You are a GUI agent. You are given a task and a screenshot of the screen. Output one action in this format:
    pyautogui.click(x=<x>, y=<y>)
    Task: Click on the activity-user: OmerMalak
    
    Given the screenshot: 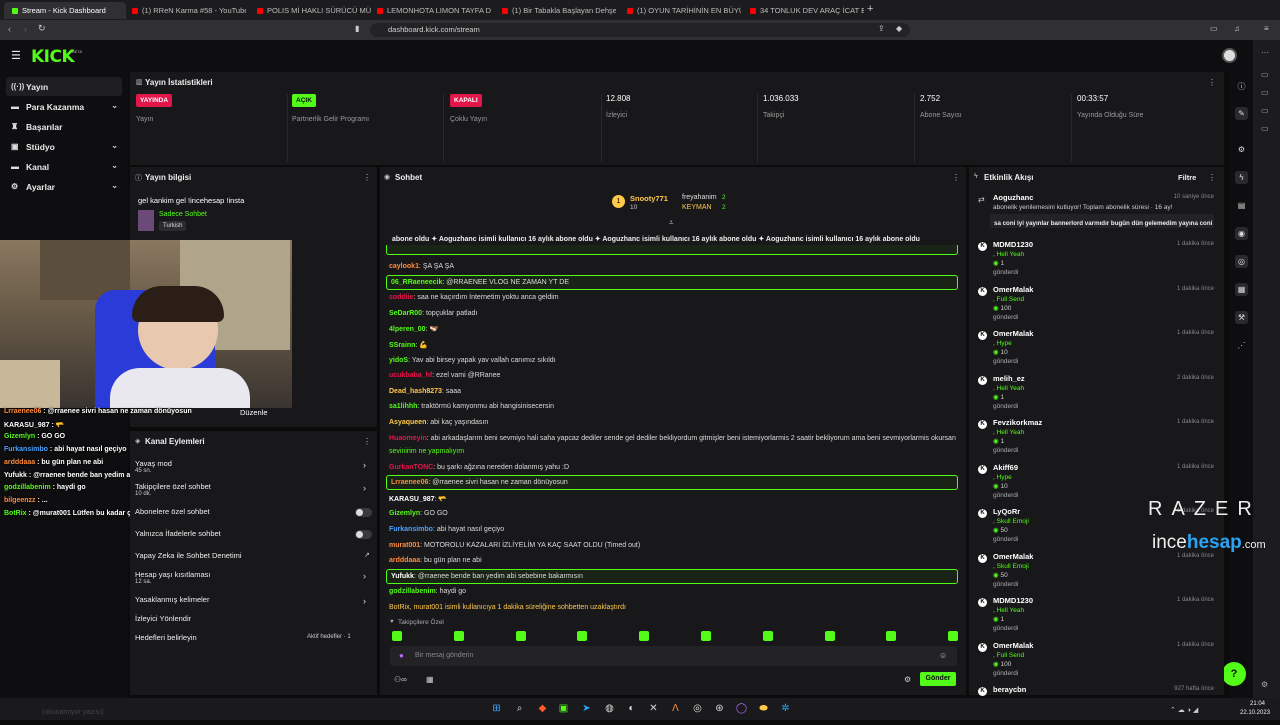 What is the action you would take?
    pyautogui.click(x=1013, y=556)
    